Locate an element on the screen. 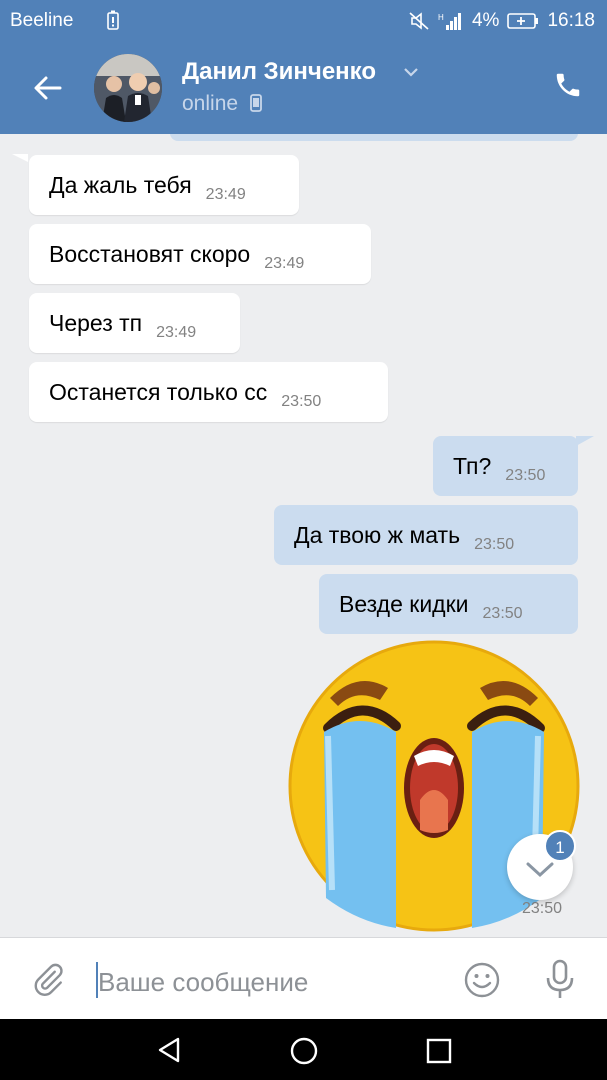 This screenshot has height=1080, width=607. message-incoming: Через тп 23:49 is located at coordinates (134, 323).